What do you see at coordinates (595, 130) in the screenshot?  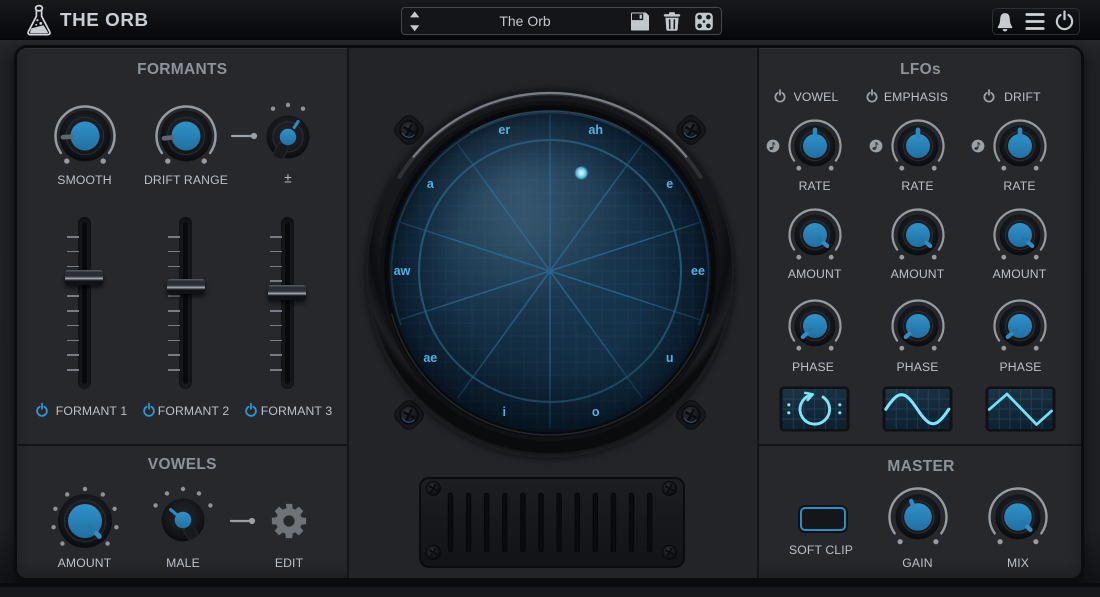 I see `svg-text: ah` at bounding box center [595, 130].